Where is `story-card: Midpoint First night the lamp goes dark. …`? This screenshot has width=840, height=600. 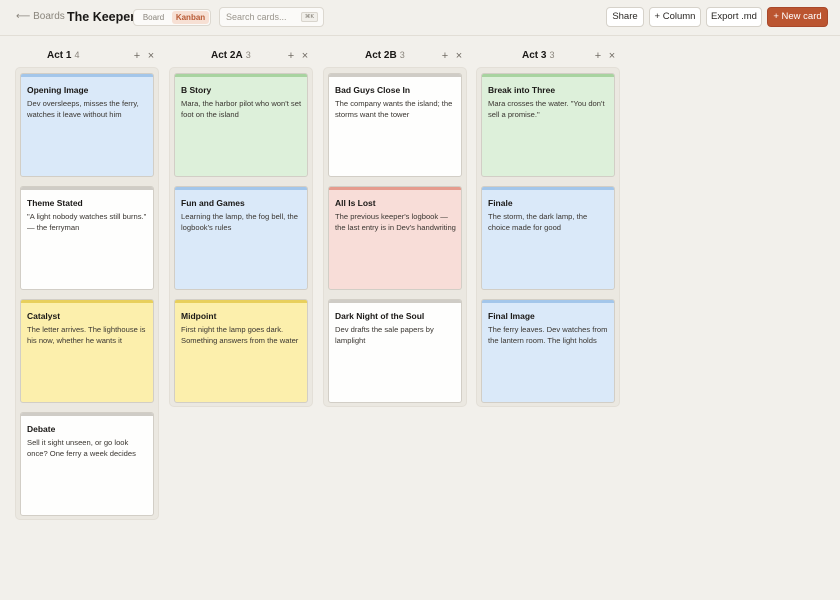 story-card: Midpoint First night the lamp goes dark. … is located at coordinates (241, 351).